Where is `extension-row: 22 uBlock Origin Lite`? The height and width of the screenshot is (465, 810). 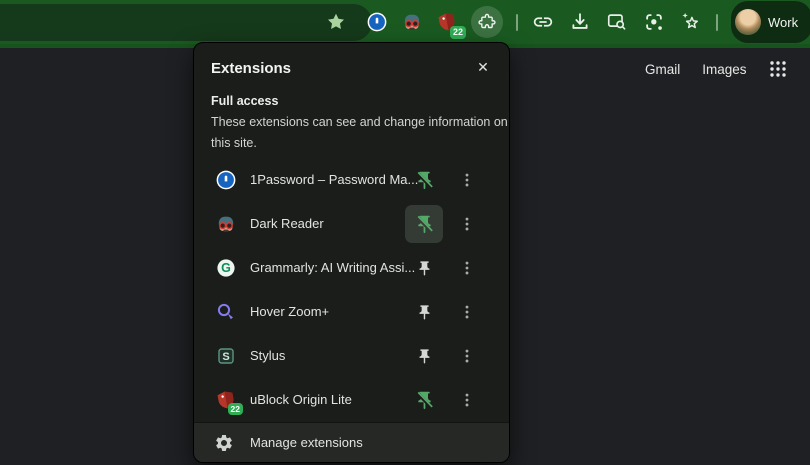 extension-row: 22 uBlock Origin Lite is located at coordinates (351, 400).